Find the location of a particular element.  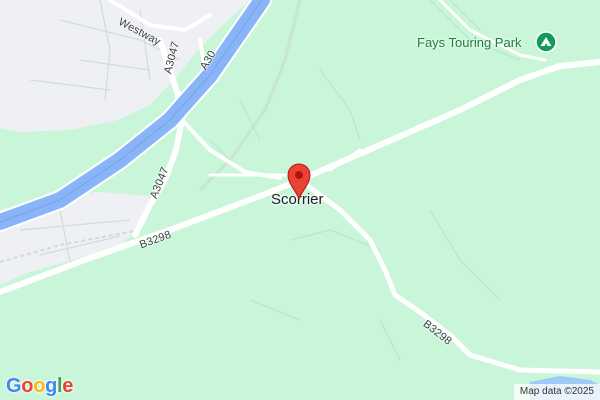

google-logo: Google is located at coordinates (39, 386).